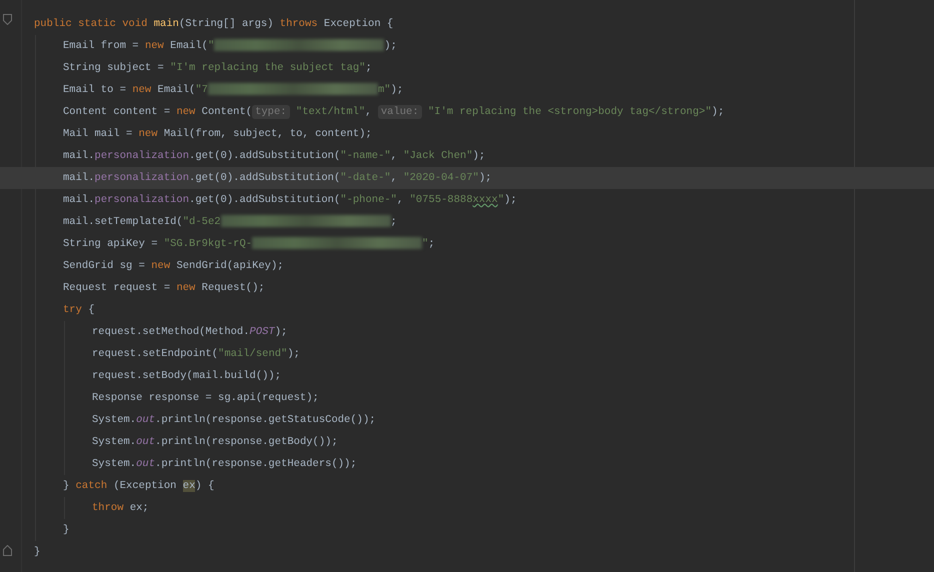 The image size is (934, 572). I want to click on code-text: Request request =, so click(116, 288).